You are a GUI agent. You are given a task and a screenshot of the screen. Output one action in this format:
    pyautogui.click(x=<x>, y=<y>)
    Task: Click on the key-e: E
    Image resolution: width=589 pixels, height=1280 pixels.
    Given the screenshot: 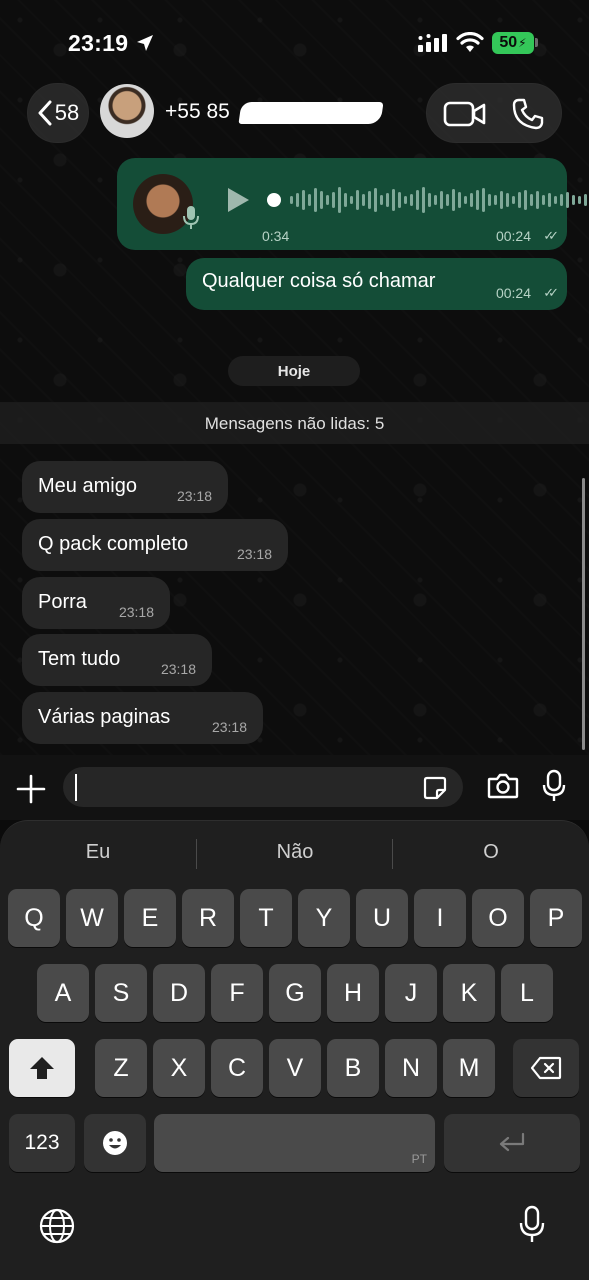 What is the action you would take?
    pyautogui.click(x=150, y=918)
    